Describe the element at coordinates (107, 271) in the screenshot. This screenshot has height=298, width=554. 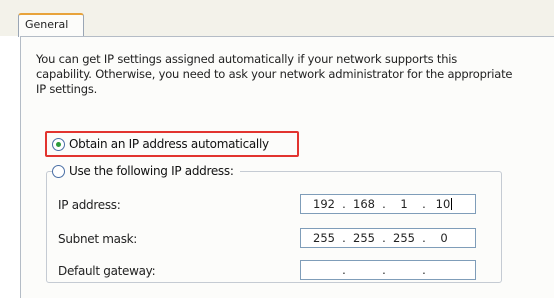
I see `default-gateway-label: Default gateway:` at that location.